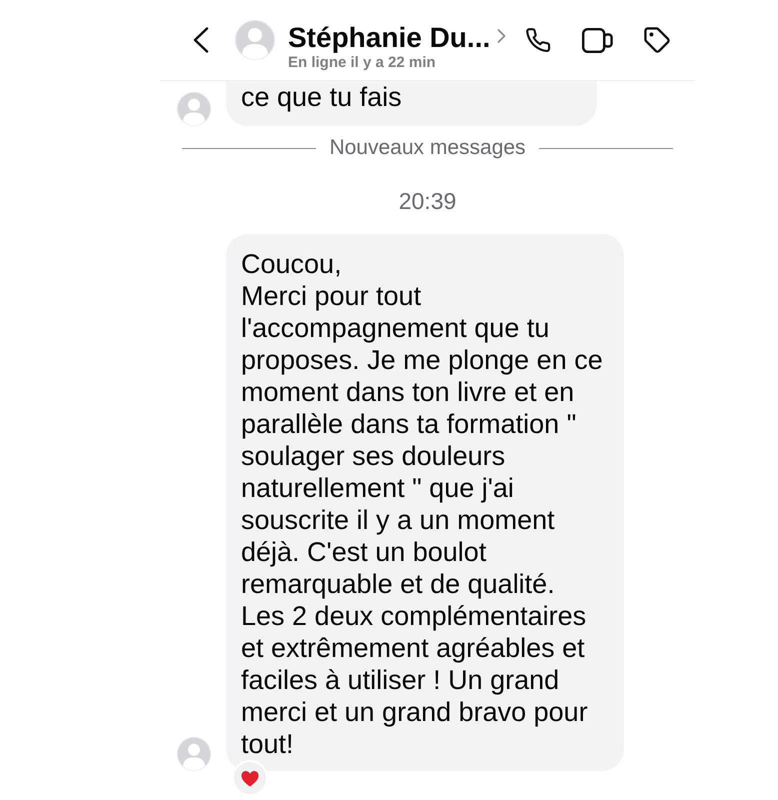 The image size is (778, 800). What do you see at coordinates (362, 62) in the screenshot?
I see `online-status: En ligne il y a 22 min` at bounding box center [362, 62].